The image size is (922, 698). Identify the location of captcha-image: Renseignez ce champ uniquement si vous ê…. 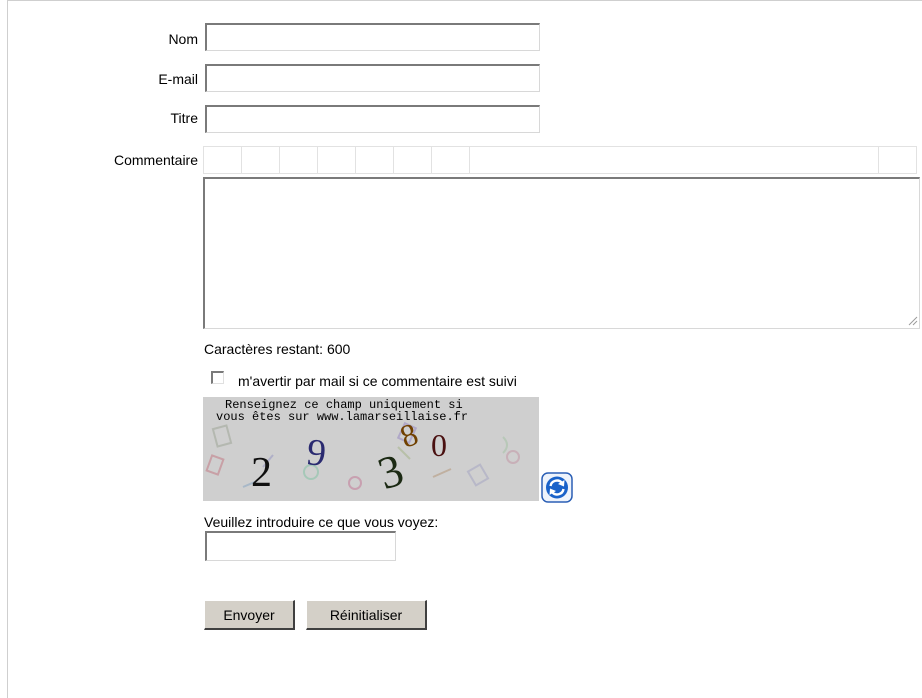
(371, 449).